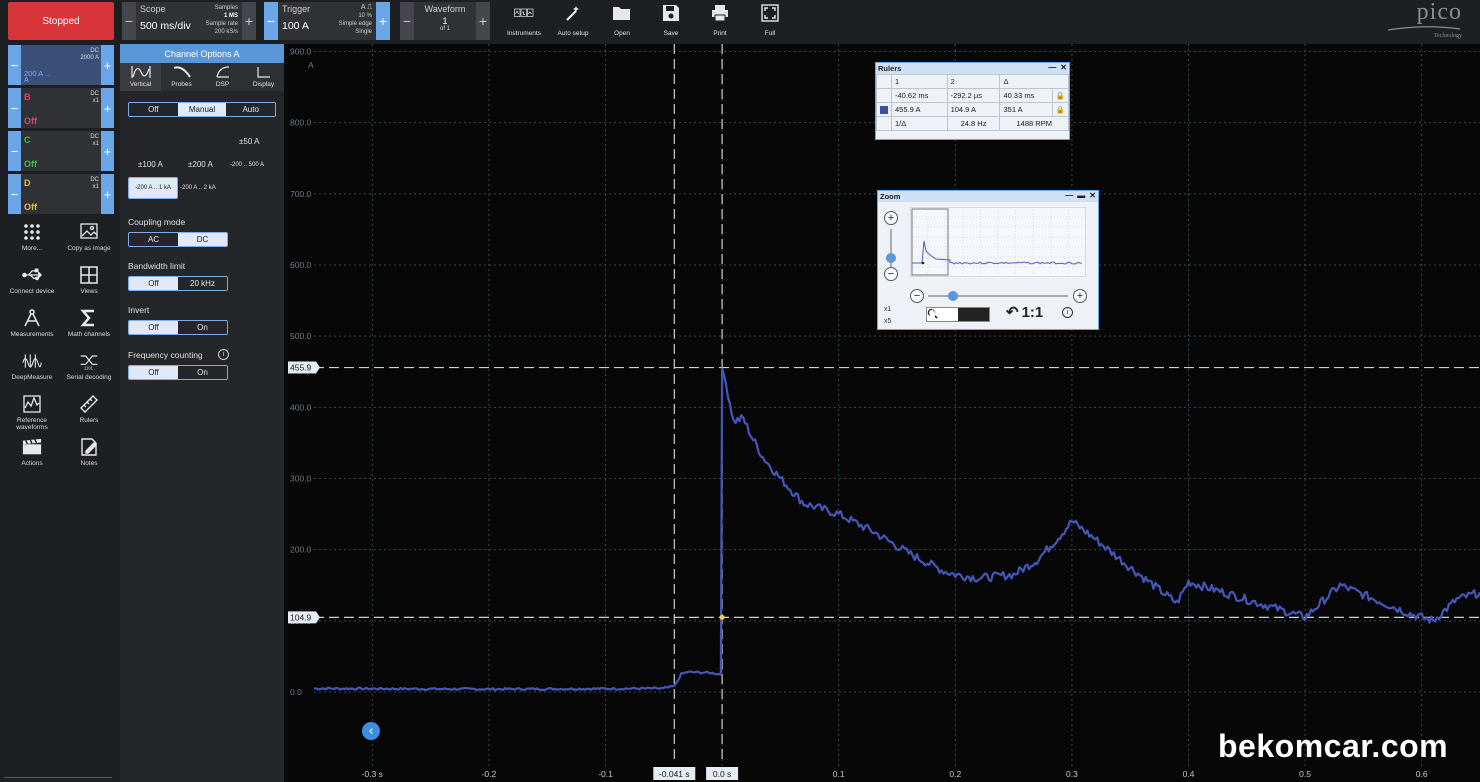  I want to click on instruments-label: Instruments, so click(524, 33).